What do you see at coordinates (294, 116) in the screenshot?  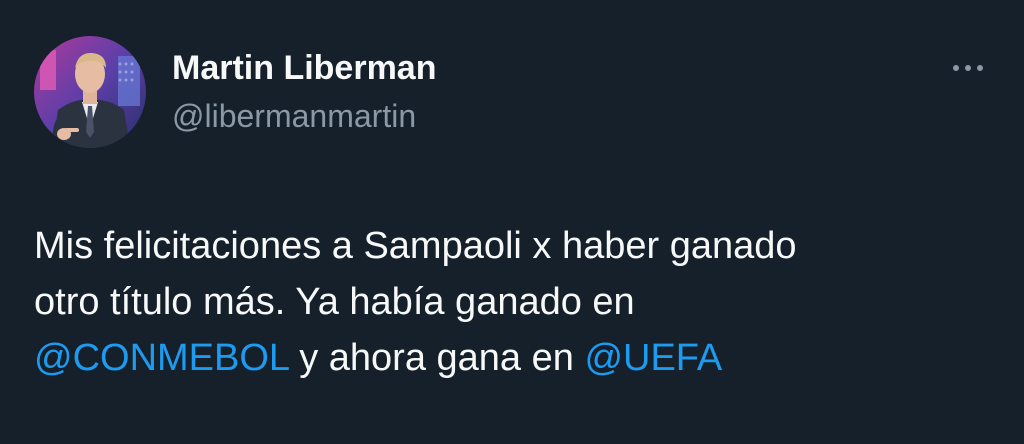 I see `author-handle: @libermanmartin` at bounding box center [294, 116].